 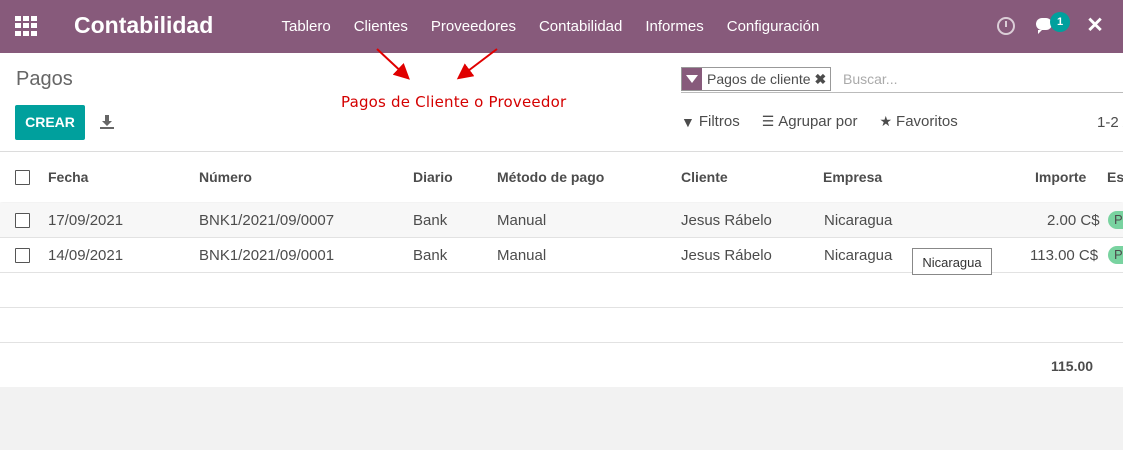 I want to click on search-facet: Pagos de cliente ✖, so click(x=756, y=79).